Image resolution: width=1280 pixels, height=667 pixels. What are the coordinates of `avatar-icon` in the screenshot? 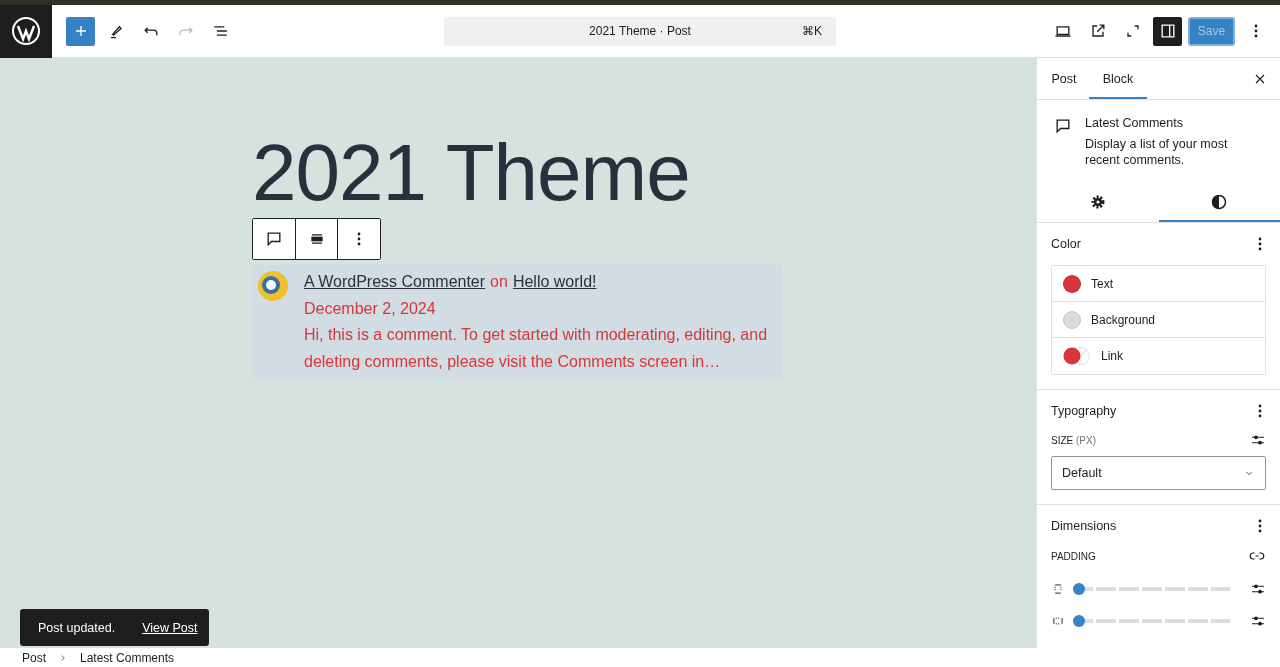 It's located at (273, 286).